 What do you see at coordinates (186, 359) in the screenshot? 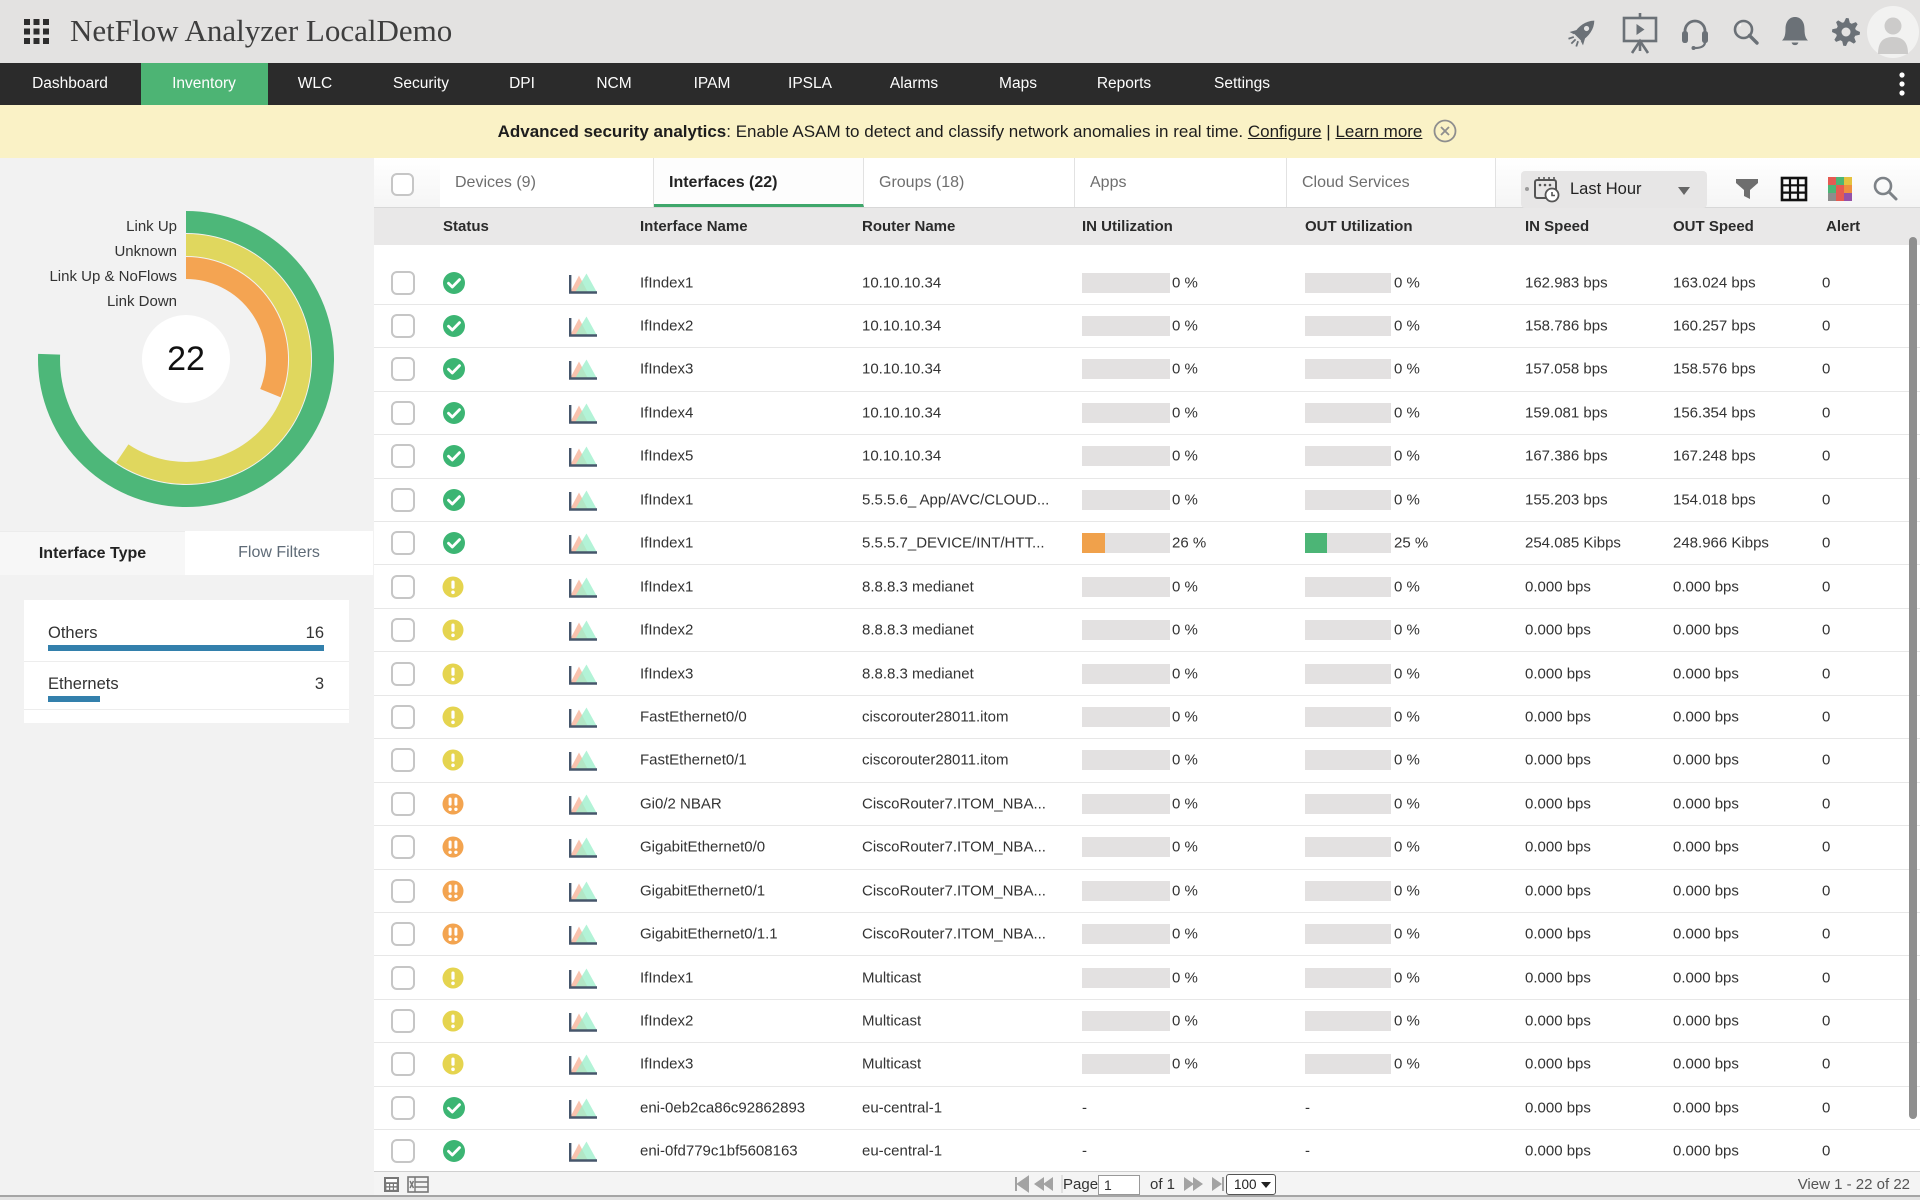
I see `svg-text: 22` at bounding box center [186, 359].